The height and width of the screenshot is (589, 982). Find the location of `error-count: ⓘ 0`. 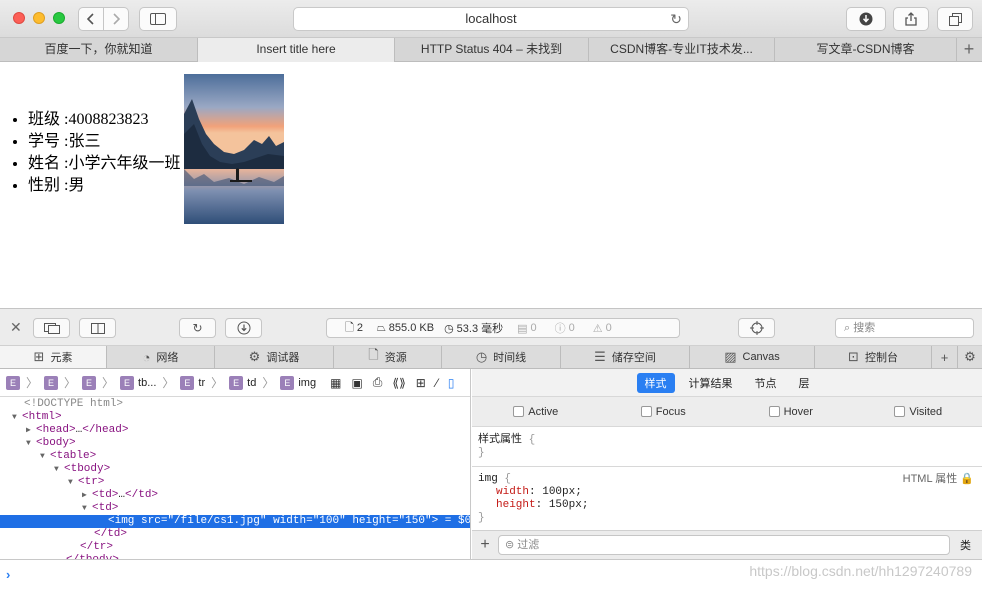

error-count: ⓘ 0 is located at coordinates (565, 328).